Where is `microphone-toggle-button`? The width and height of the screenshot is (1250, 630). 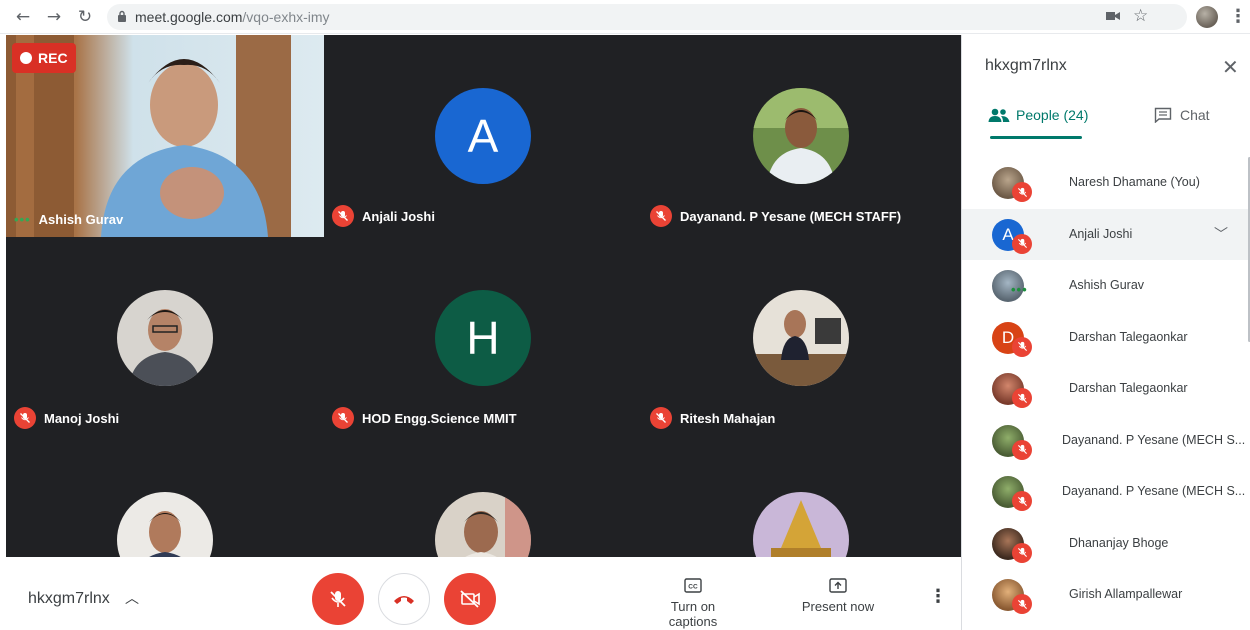 microphone-toggle-button is located at coordinates (338, 599).